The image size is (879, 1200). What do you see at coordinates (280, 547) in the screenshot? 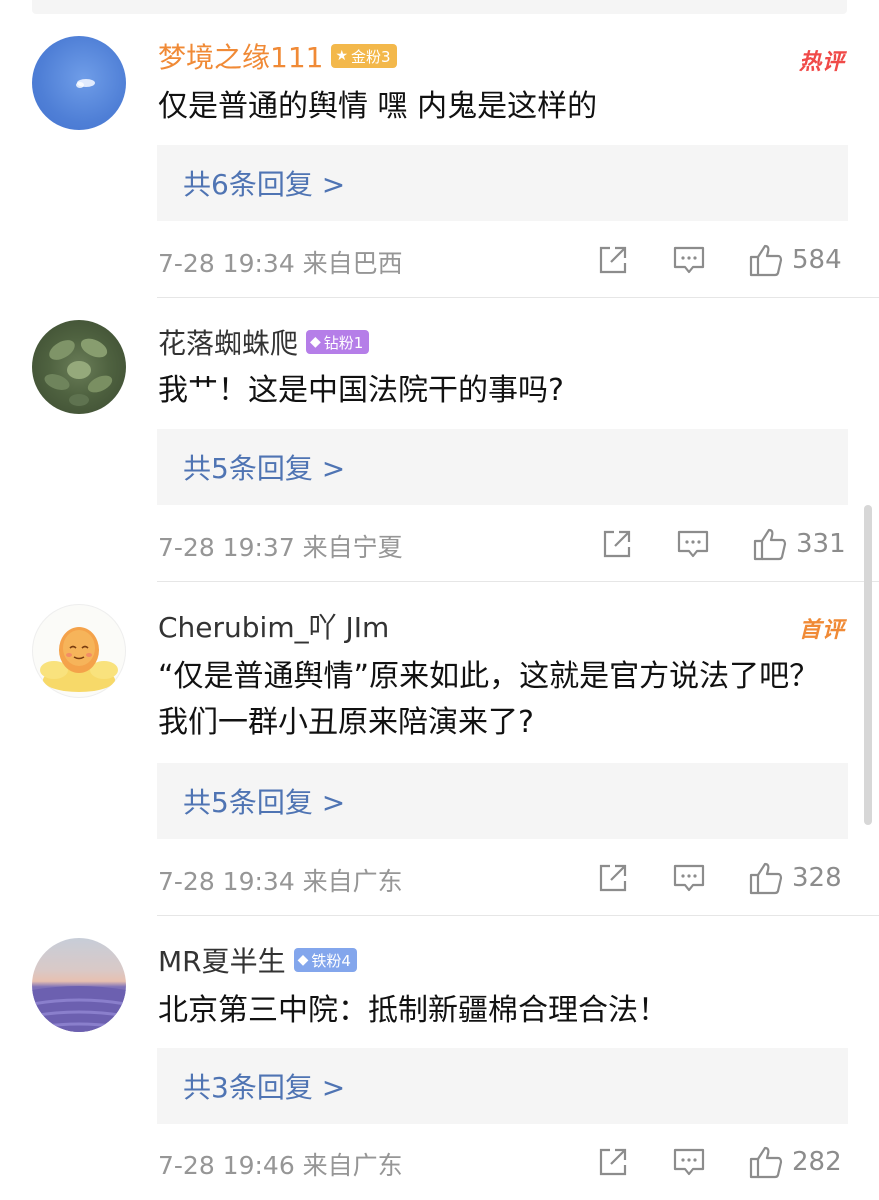
I see `comment-meta: 7-28 19:37 来自宁夏` at bounding box center [280, 547].